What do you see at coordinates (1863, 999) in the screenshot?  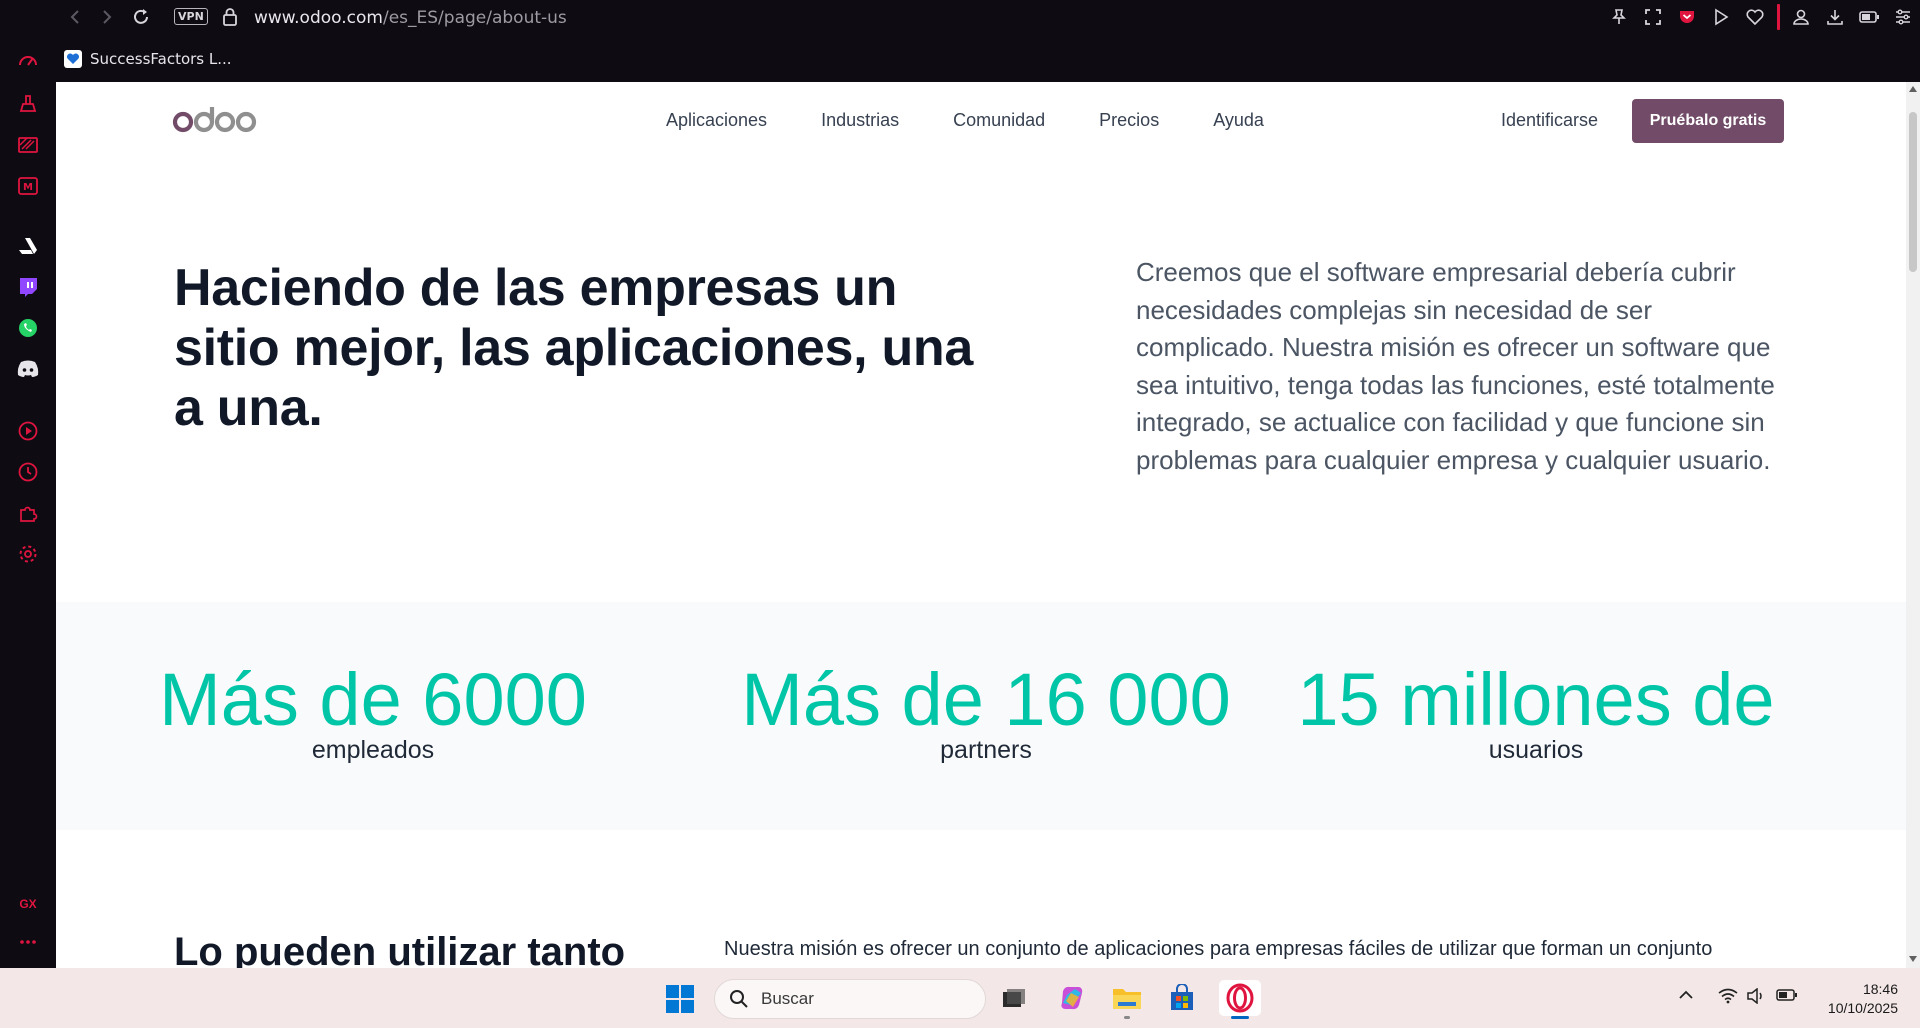 I see `system-clock: 18:46 10/10/2025` at bounding box center [1863, 999].